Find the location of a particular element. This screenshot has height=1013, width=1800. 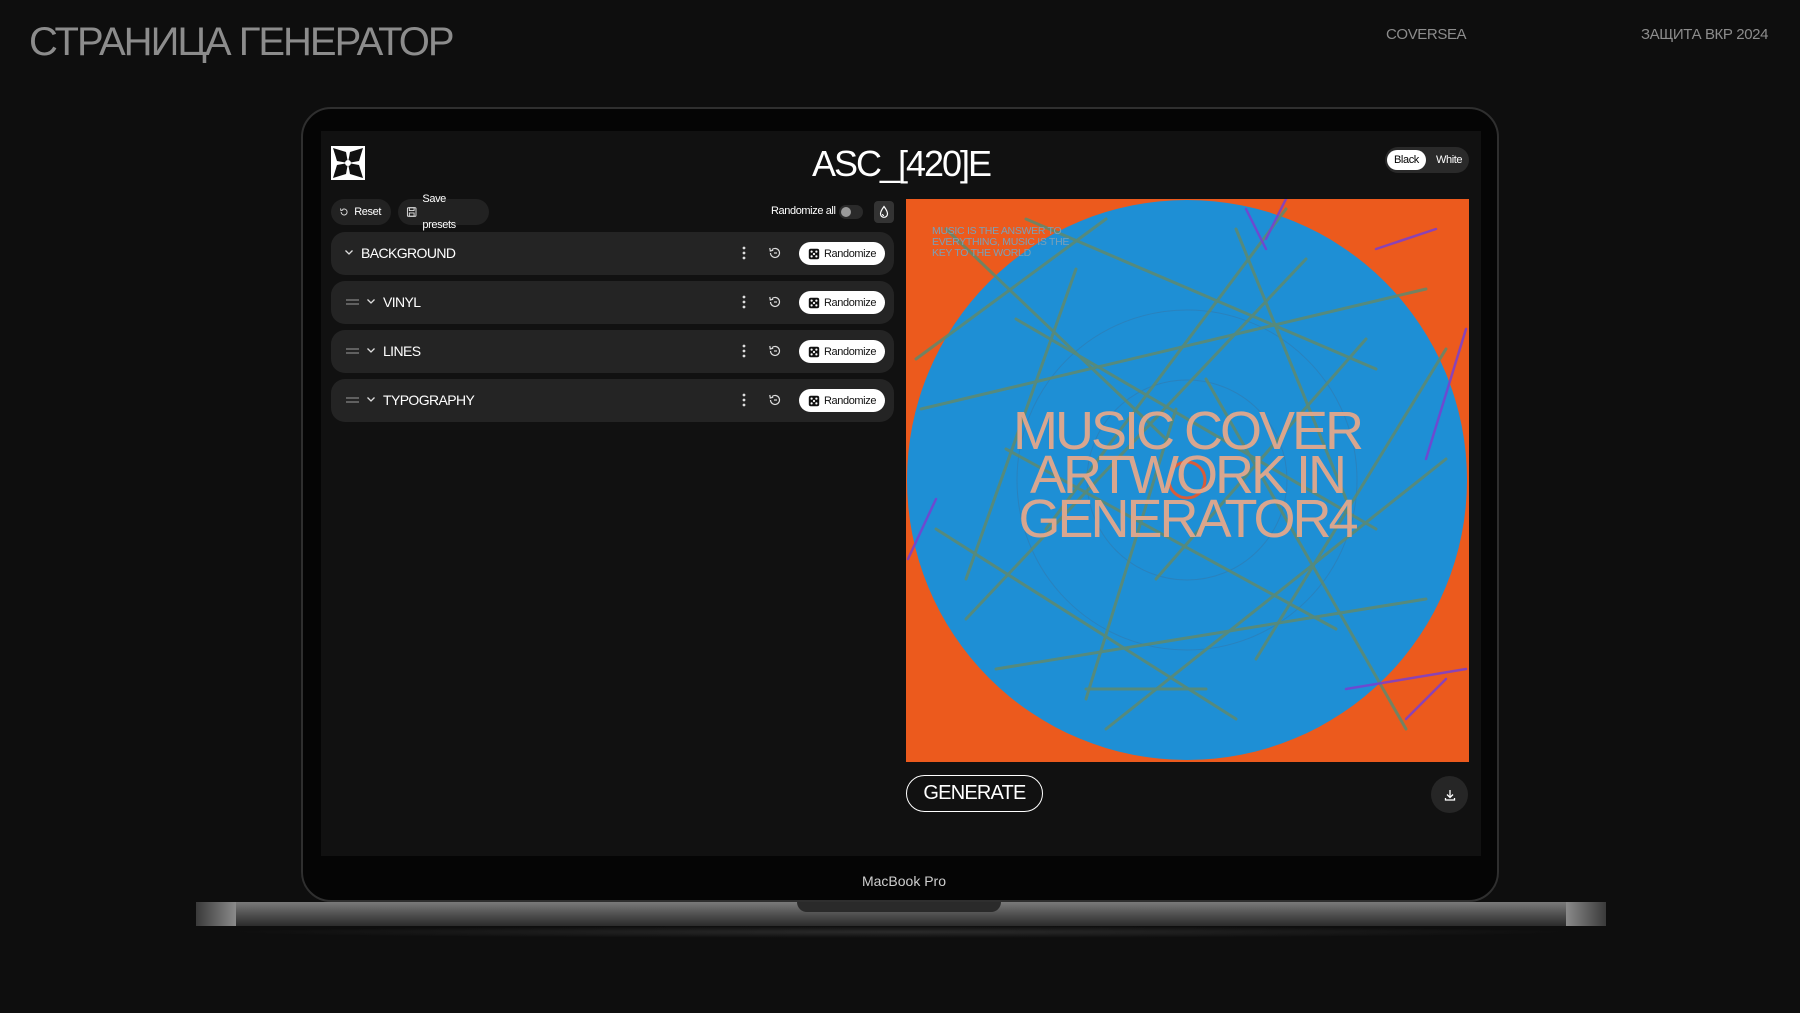

device-label: MacBook Pro is located at coordinates (904, 881).